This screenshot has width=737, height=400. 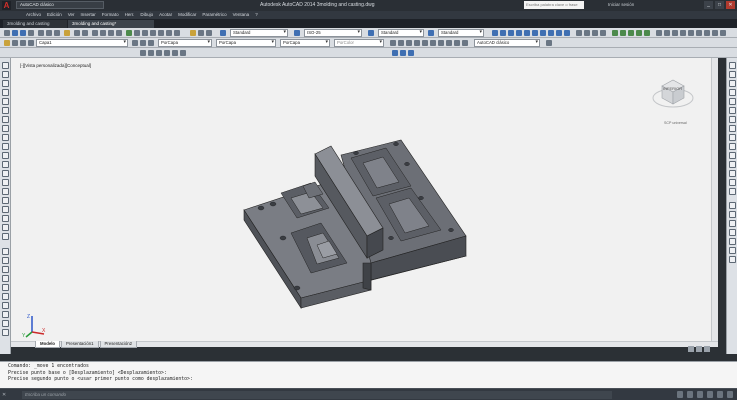 I want to click on hatch-icon, so click(x=5, y=191).